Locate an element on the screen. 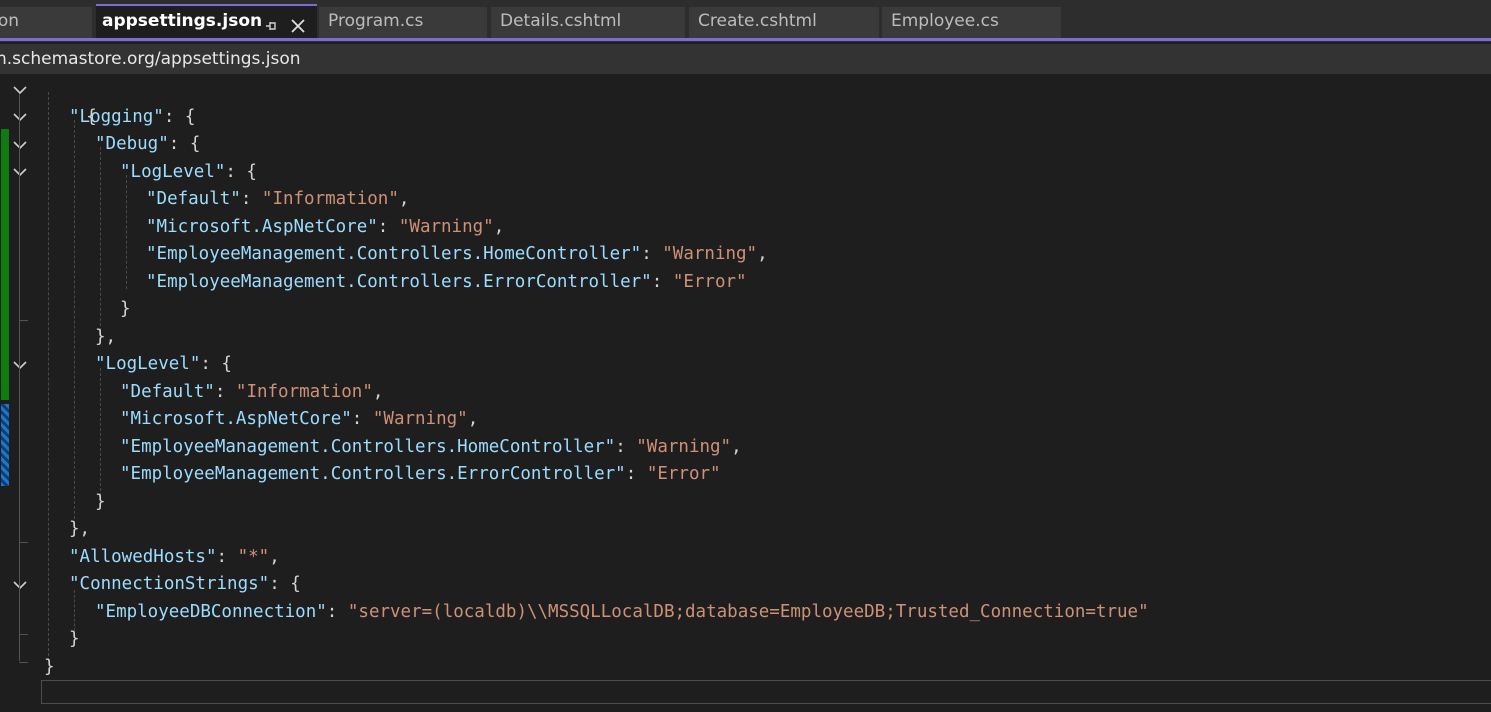 The height and width of the screenshot is (712, 1491). tab-create-cshtml: Create.cshtml is located at coordinates (784, 22).